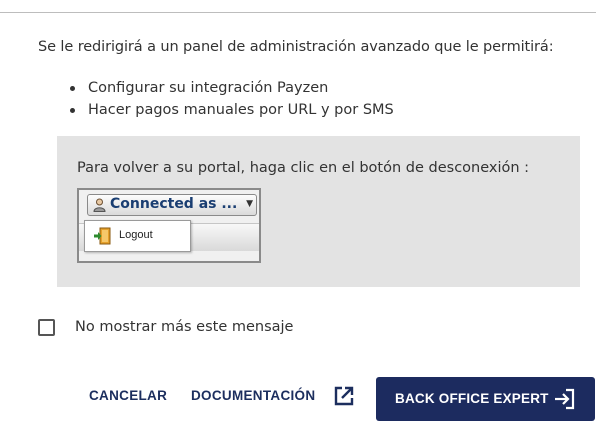 This screenshot has width=596, height=422. I want to click on caret-down-icon: ▼, so click(249, 204).